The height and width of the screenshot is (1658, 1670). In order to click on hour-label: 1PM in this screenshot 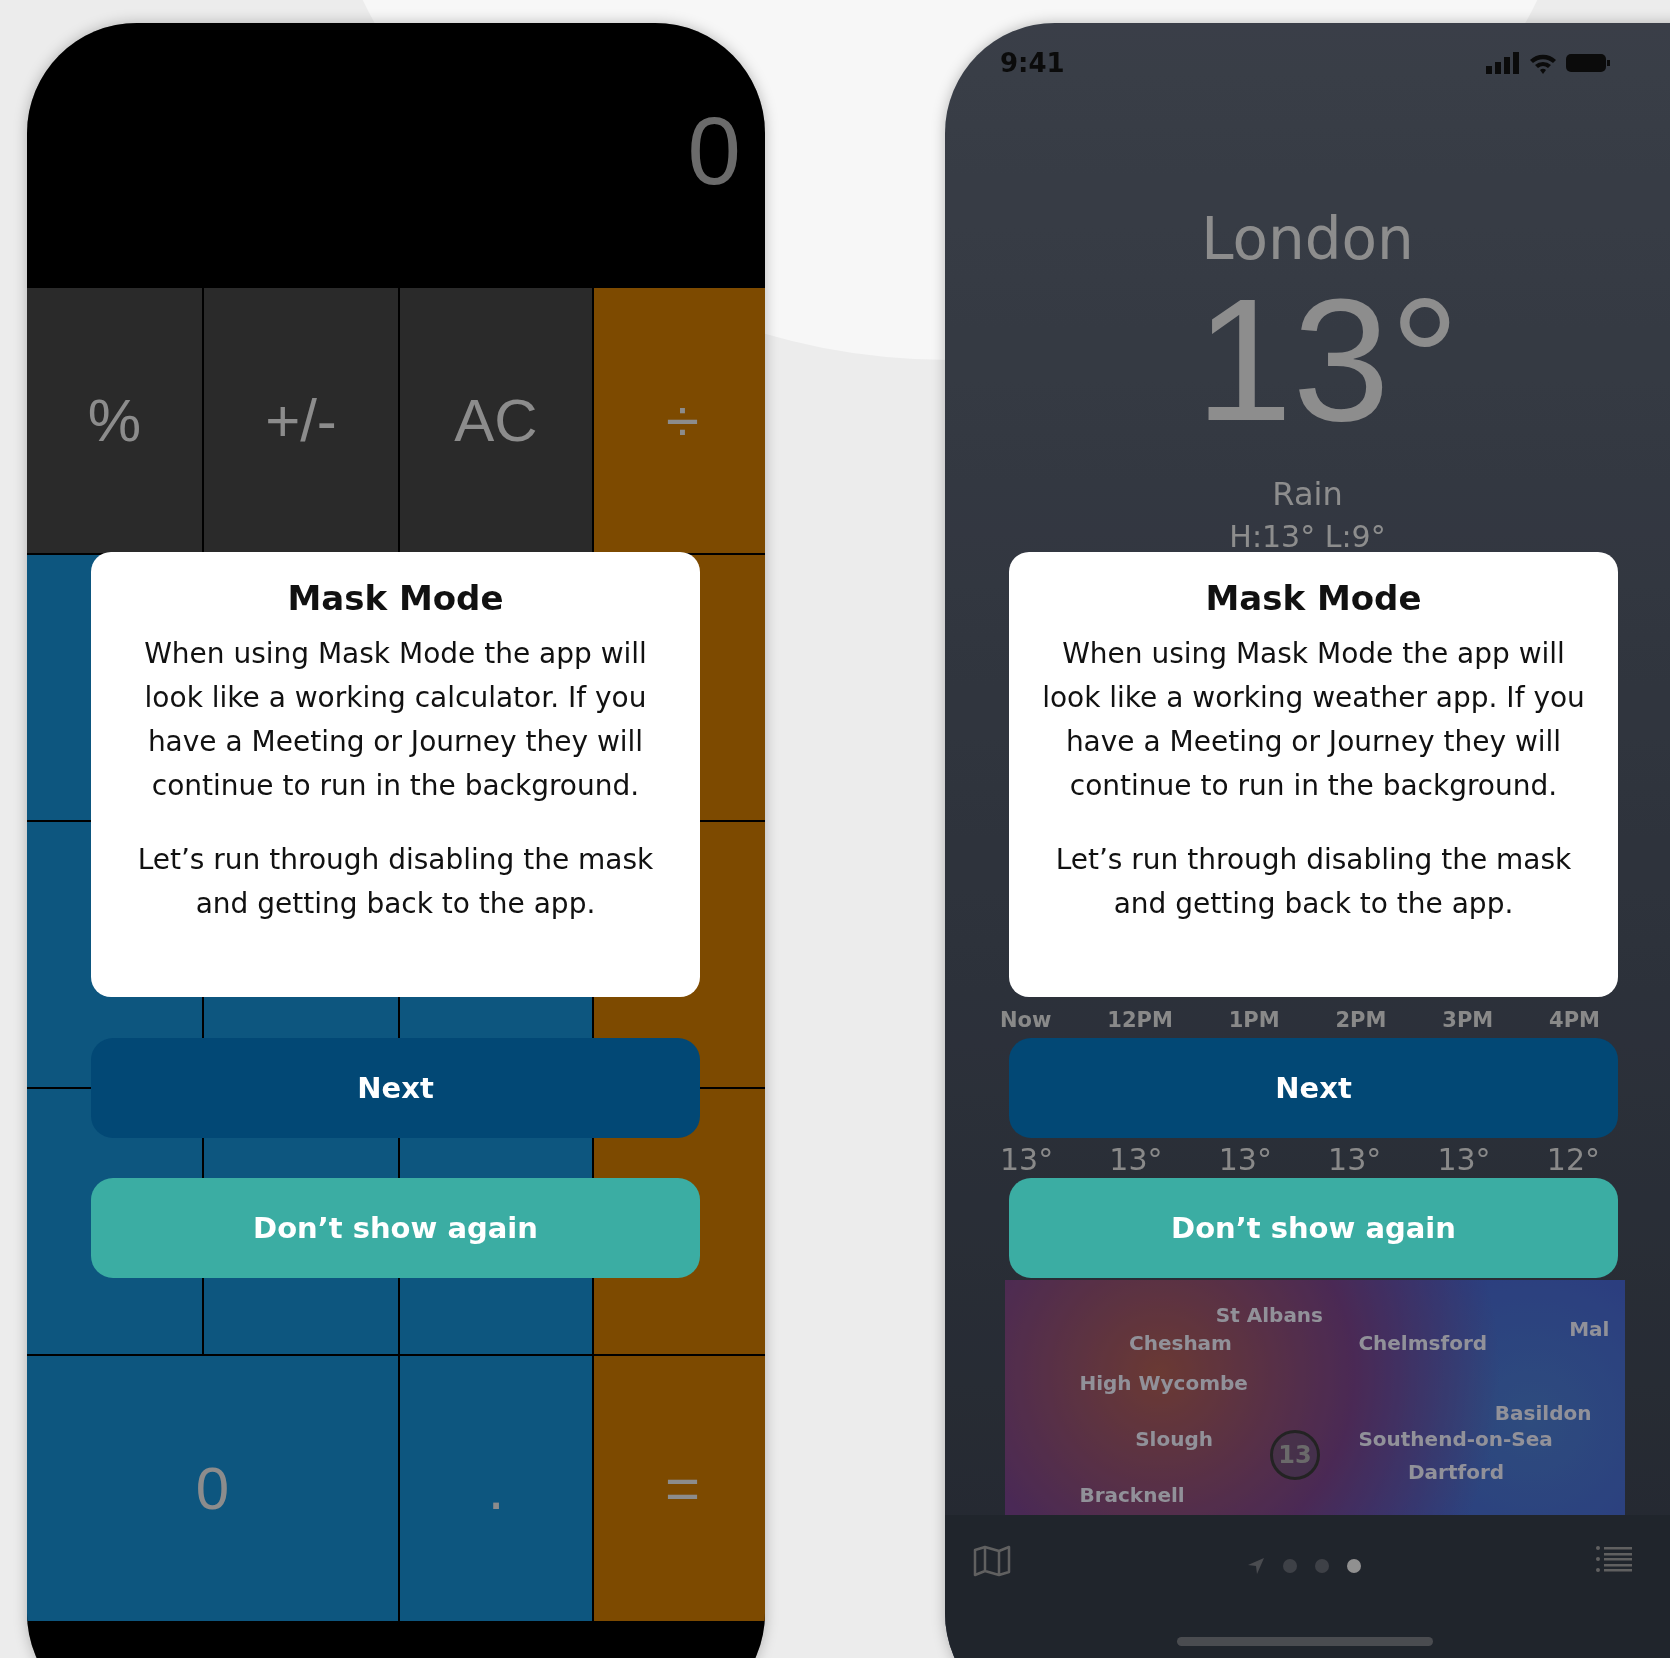, I will do `click(1254, 1020)`.